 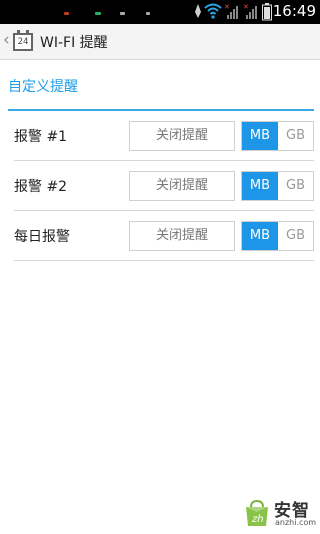 What do you see at coordinates (296, 522) in the screenshot?
I see `watermark-url: anzhi.com` at bounding box center [296, 522].